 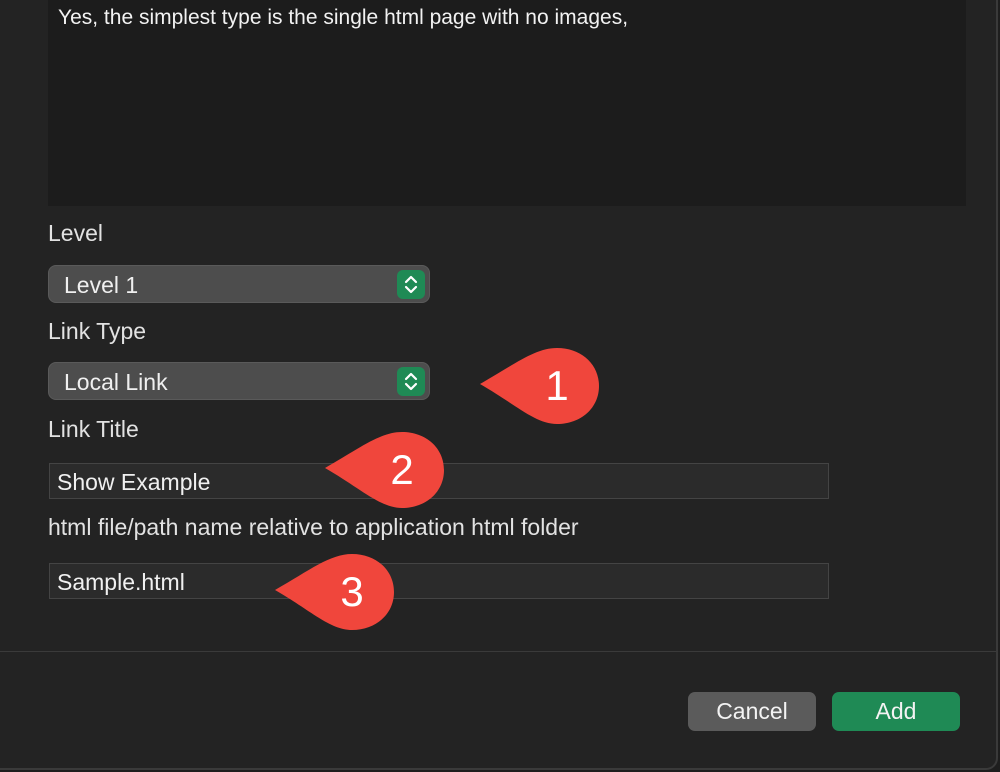 I want to click on level-select: Level 1, so click(x=239, y=284).